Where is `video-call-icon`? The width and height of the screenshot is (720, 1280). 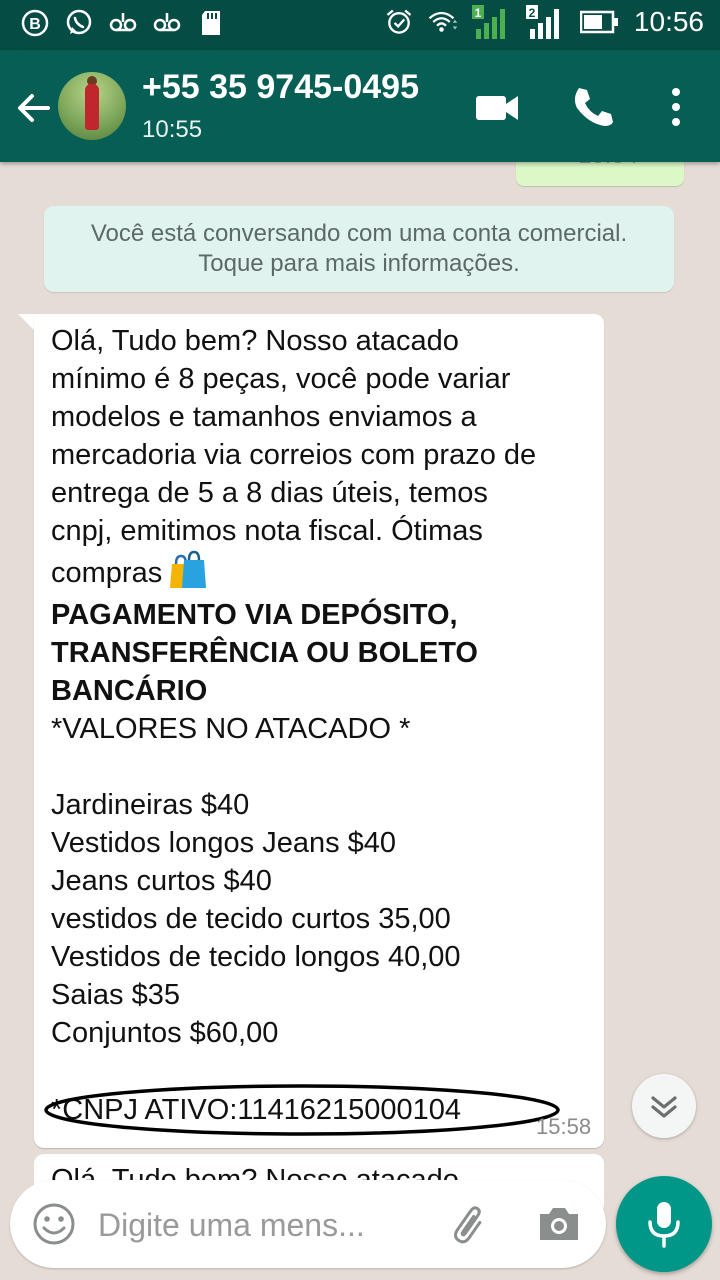 video-call-icon is located at coordinates (497, 108).